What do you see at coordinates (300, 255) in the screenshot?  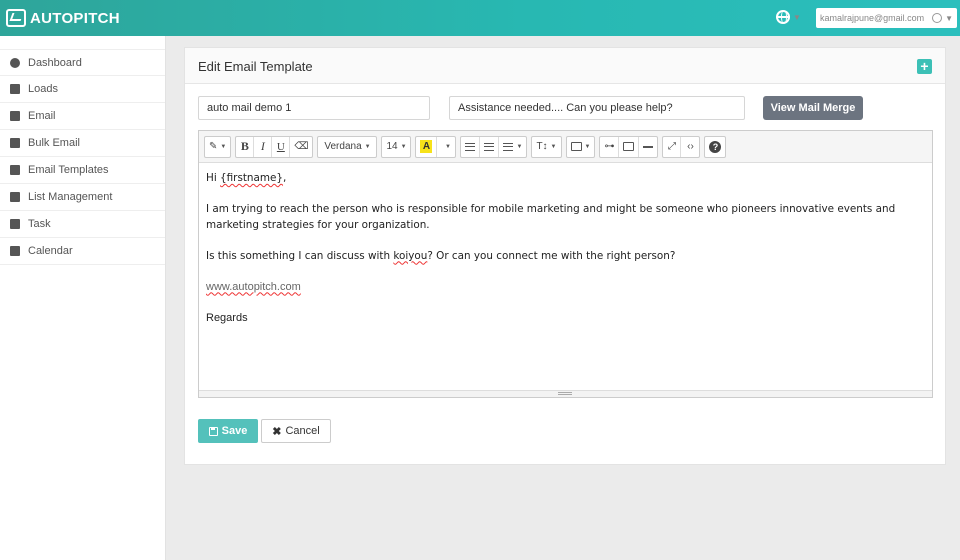 I see `paragraph-text: Is this something I can discuss with` at bounding box center [300, 255].